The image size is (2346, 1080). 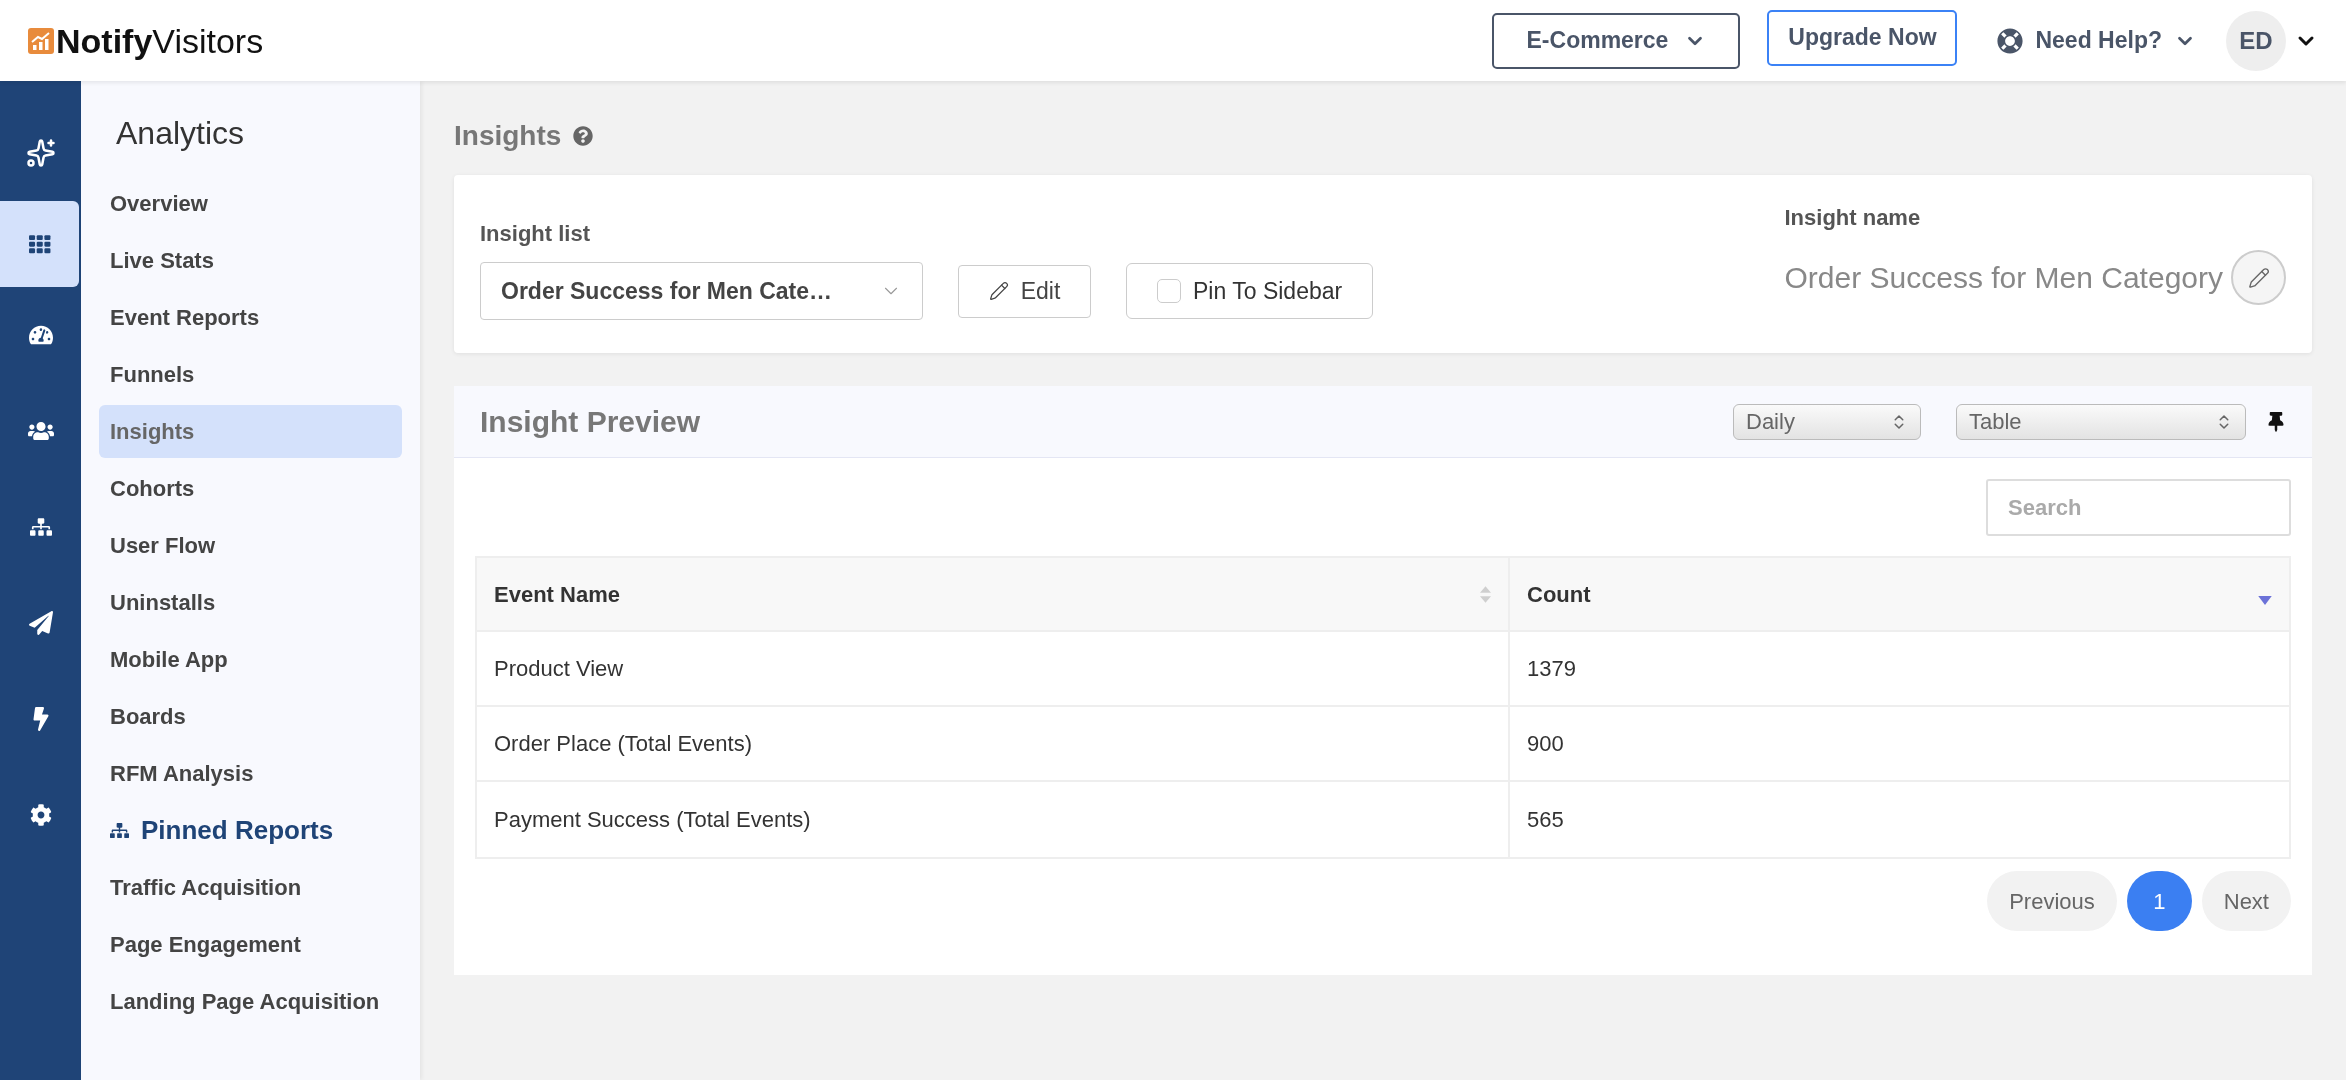 I want to click on table-cell-text: 1379, so click(x=1551, y=669).